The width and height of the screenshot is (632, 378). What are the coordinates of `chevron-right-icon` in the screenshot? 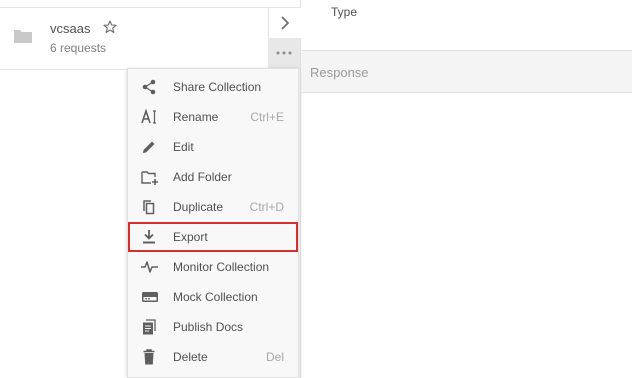 It's located at (285, 23).